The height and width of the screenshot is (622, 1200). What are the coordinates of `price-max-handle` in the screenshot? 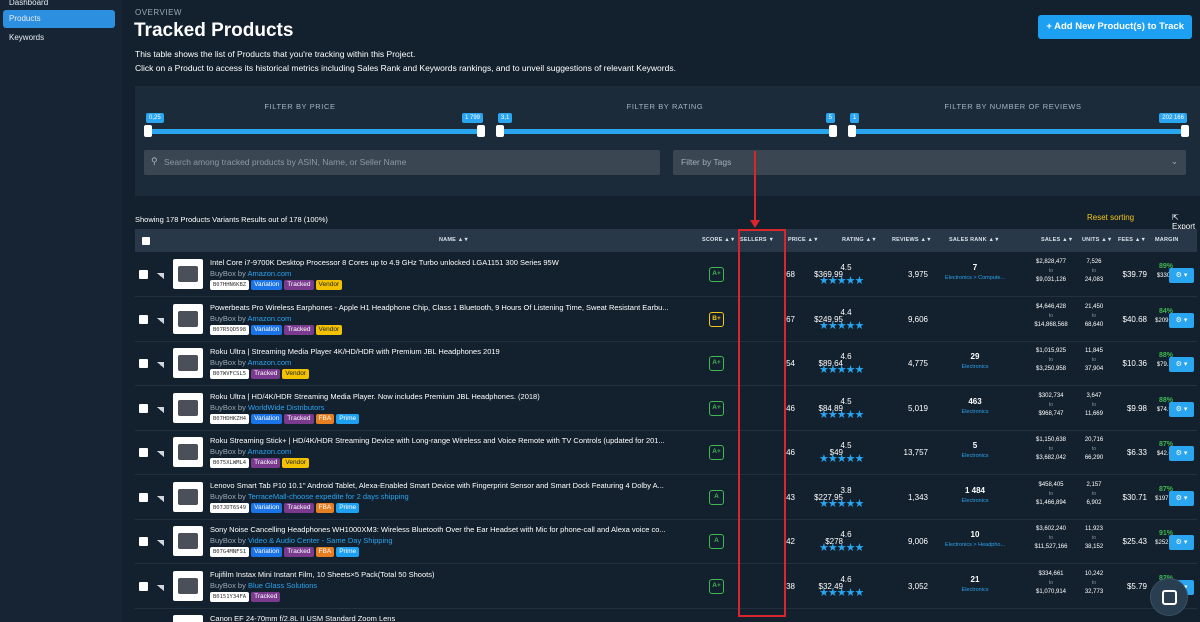 It's located at (481, 131).